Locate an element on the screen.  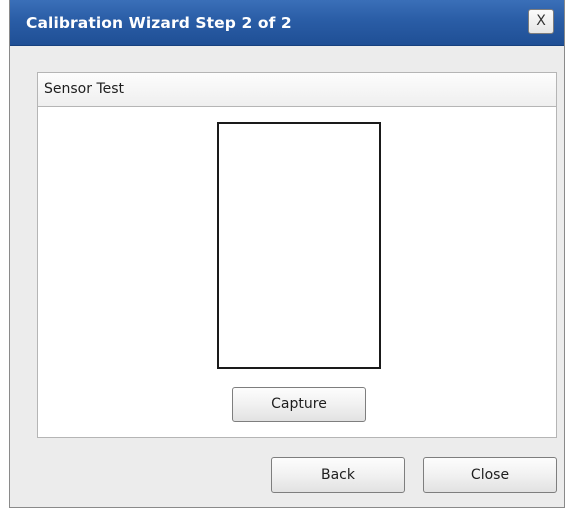
sensor-test-title: Sensor Test is located at coordinates (84, 89).